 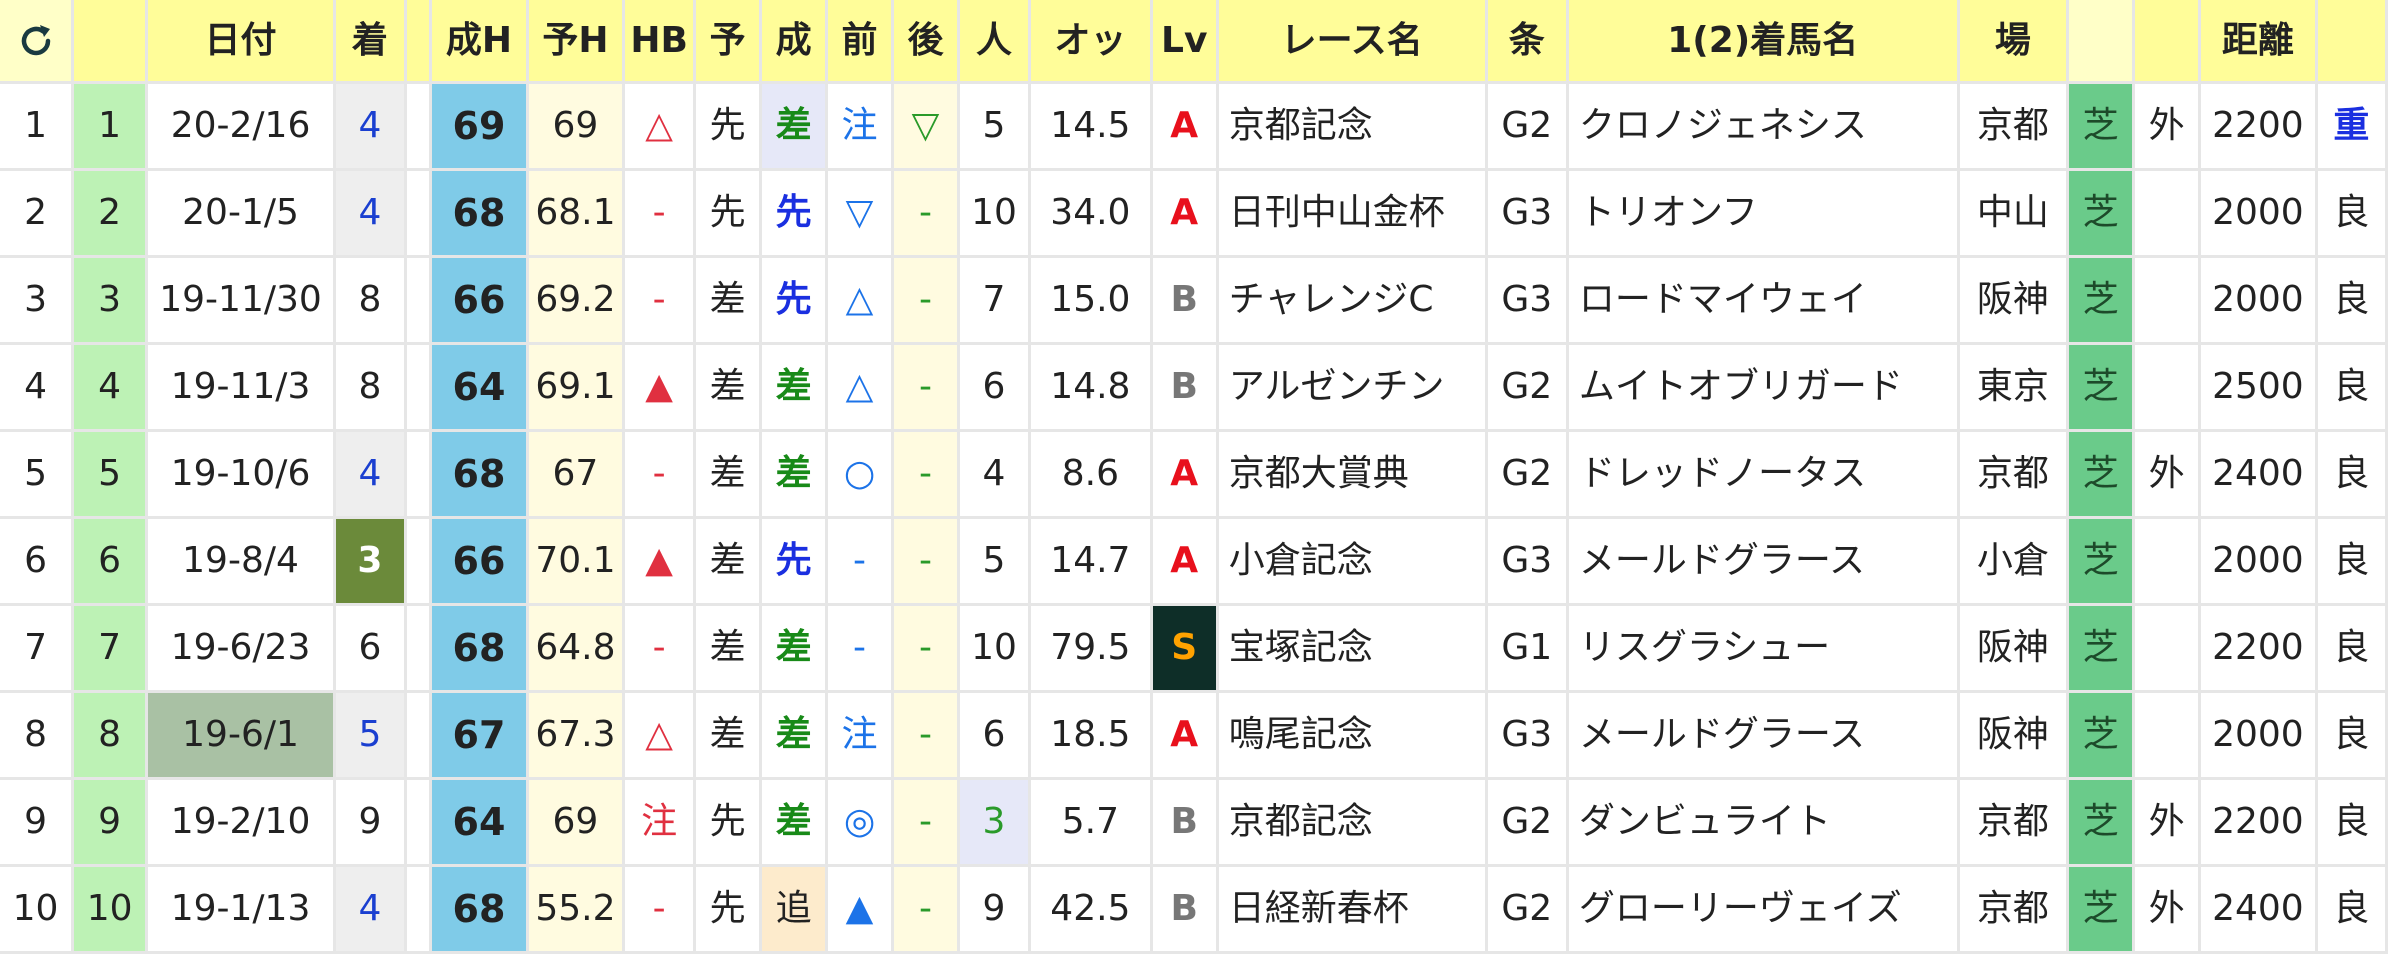 I want to click on header-level: Lv, so click(x=1185, y=42).